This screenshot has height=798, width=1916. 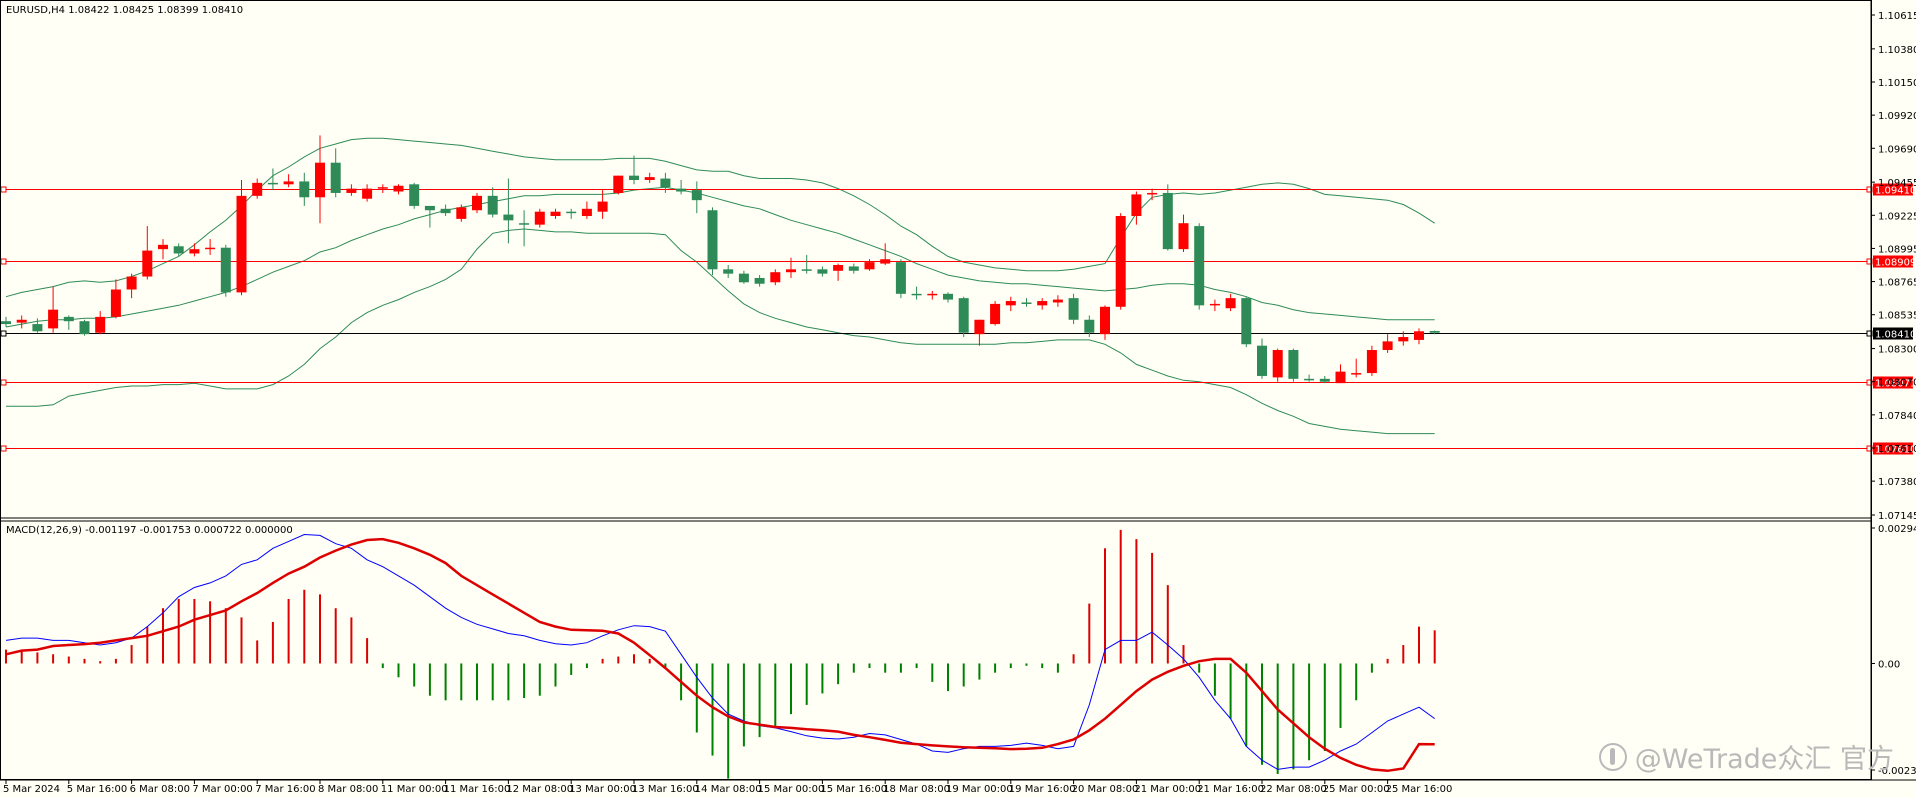 I want to click on macd-tick-label: 0.00, so click(x=1889, y=664).